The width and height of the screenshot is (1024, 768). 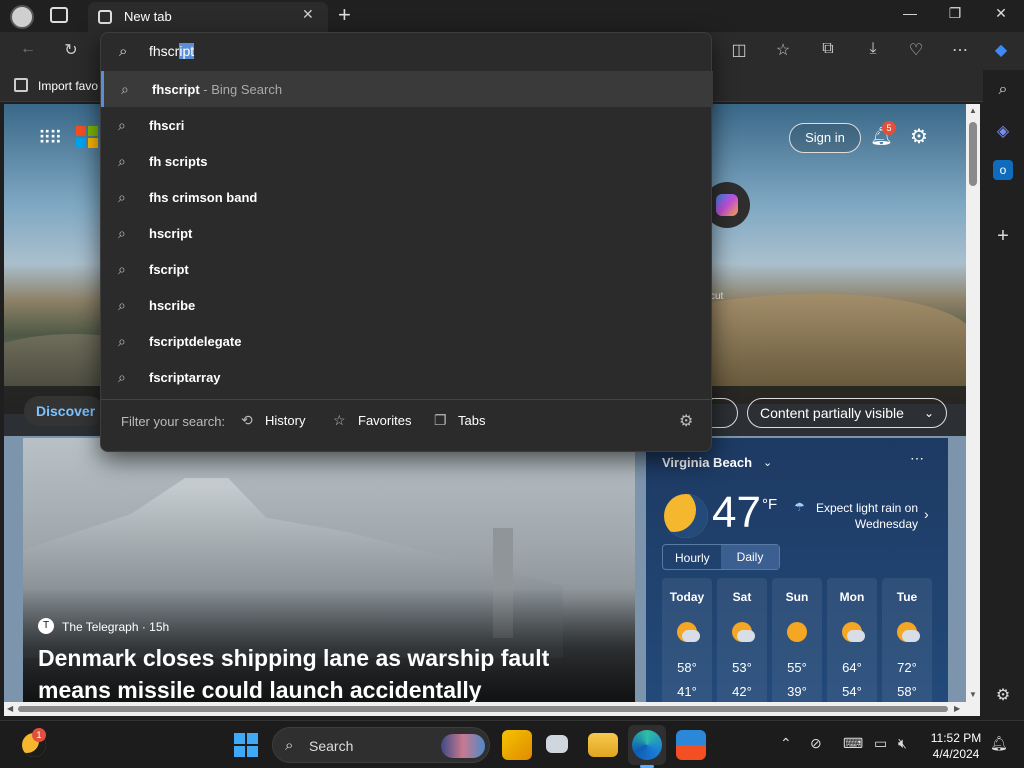 What do you see at coordinates (686, 421) in the screenshot?
I see `search-settings-gear-icon: ⚙` at bounding box center [686, 421].